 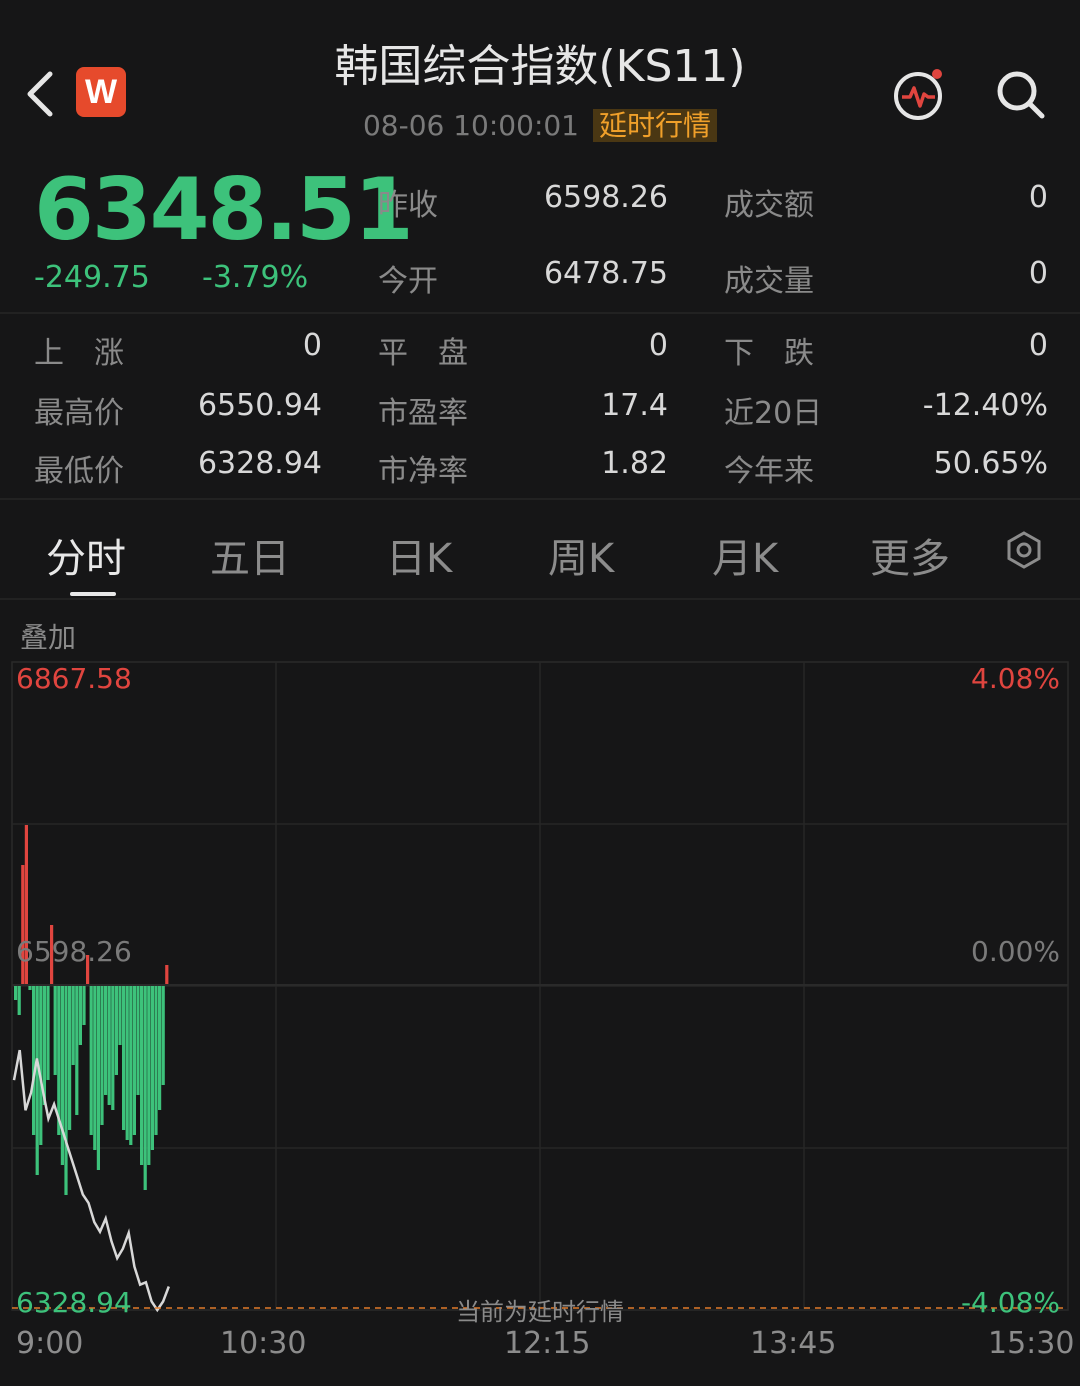 What do you see at coordinates (423, 413) in the screenshot?
I see `stat-label: 市盈率` at bounding box center [423, 413].